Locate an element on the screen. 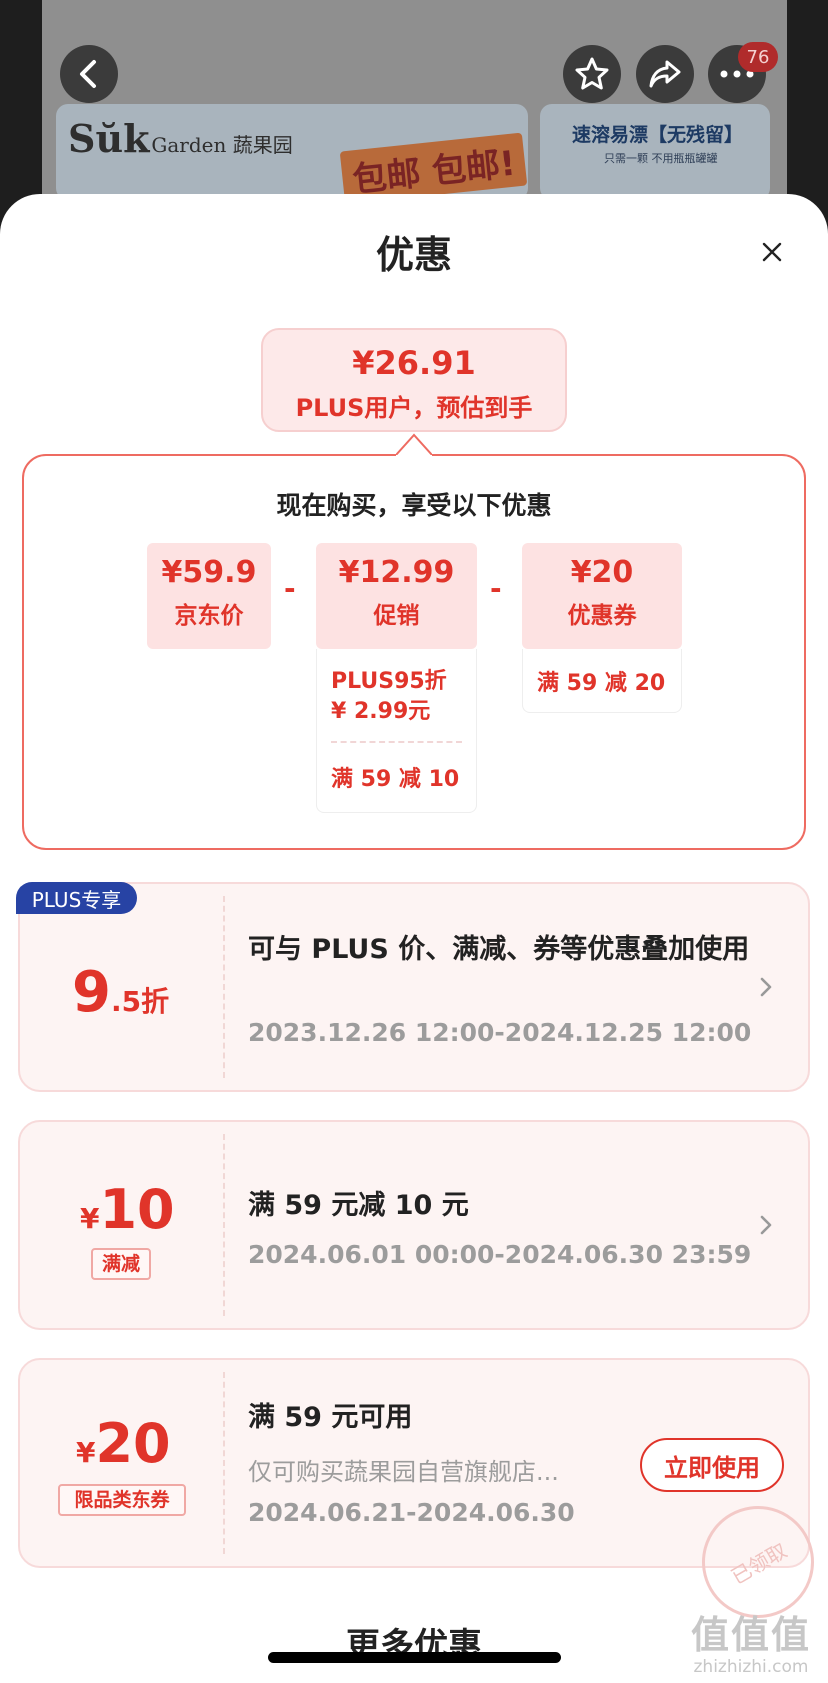  favorite-button is located at coordinates (592, 74).